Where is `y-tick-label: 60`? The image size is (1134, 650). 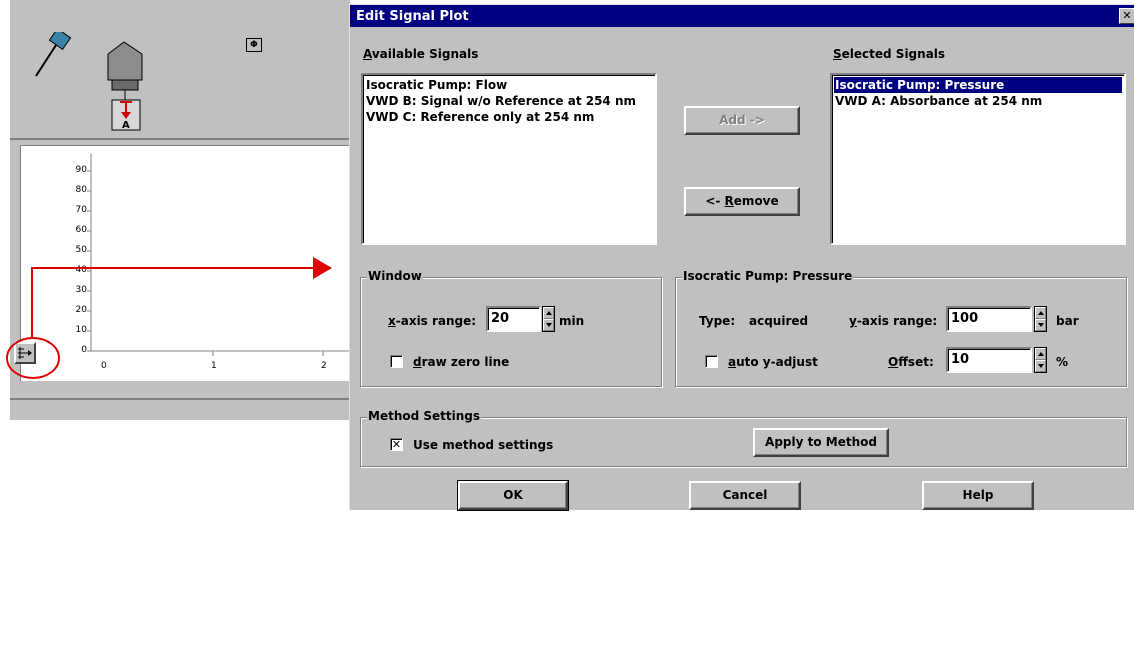 y-tick-label: 60 is located at coordinates (81, 230).